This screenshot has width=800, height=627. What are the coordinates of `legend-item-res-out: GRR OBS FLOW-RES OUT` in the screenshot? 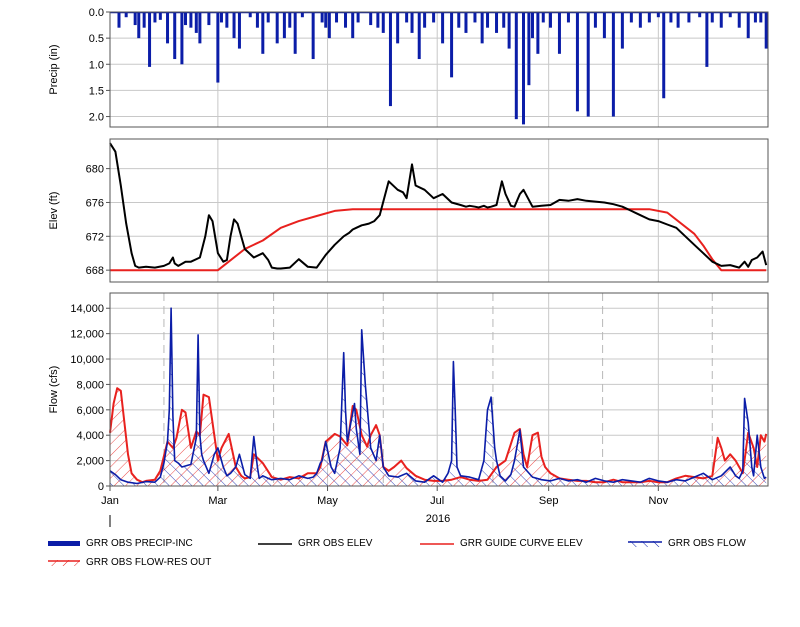 It's located at (129, 562).